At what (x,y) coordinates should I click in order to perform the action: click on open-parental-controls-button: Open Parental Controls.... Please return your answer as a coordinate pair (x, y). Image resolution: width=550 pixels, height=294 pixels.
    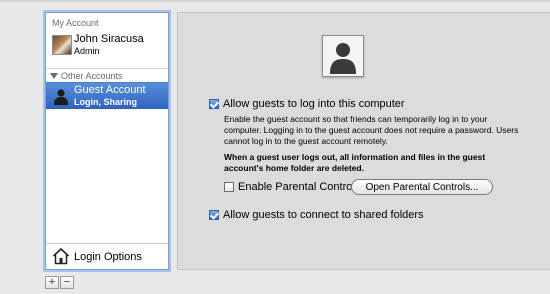
    Looking at the image, I should click on (422, 187).